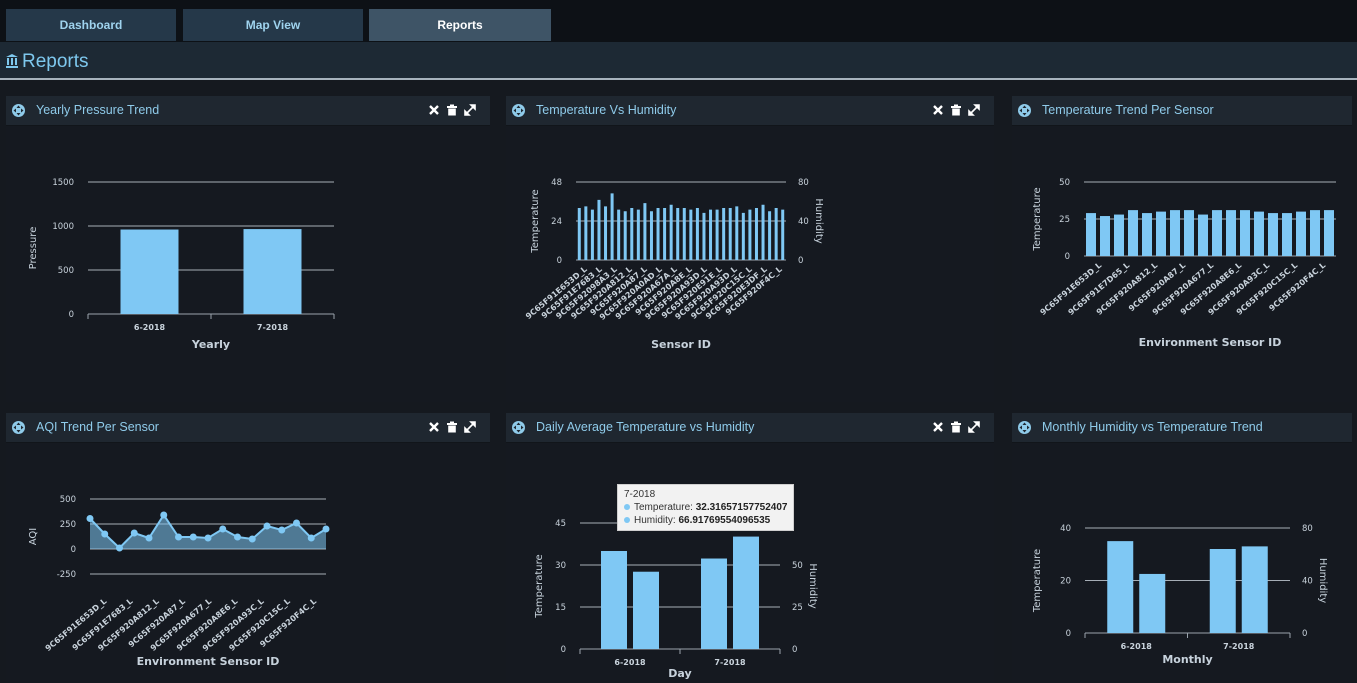  I want to click on tab-map-view: Map View, so click(273, 25).